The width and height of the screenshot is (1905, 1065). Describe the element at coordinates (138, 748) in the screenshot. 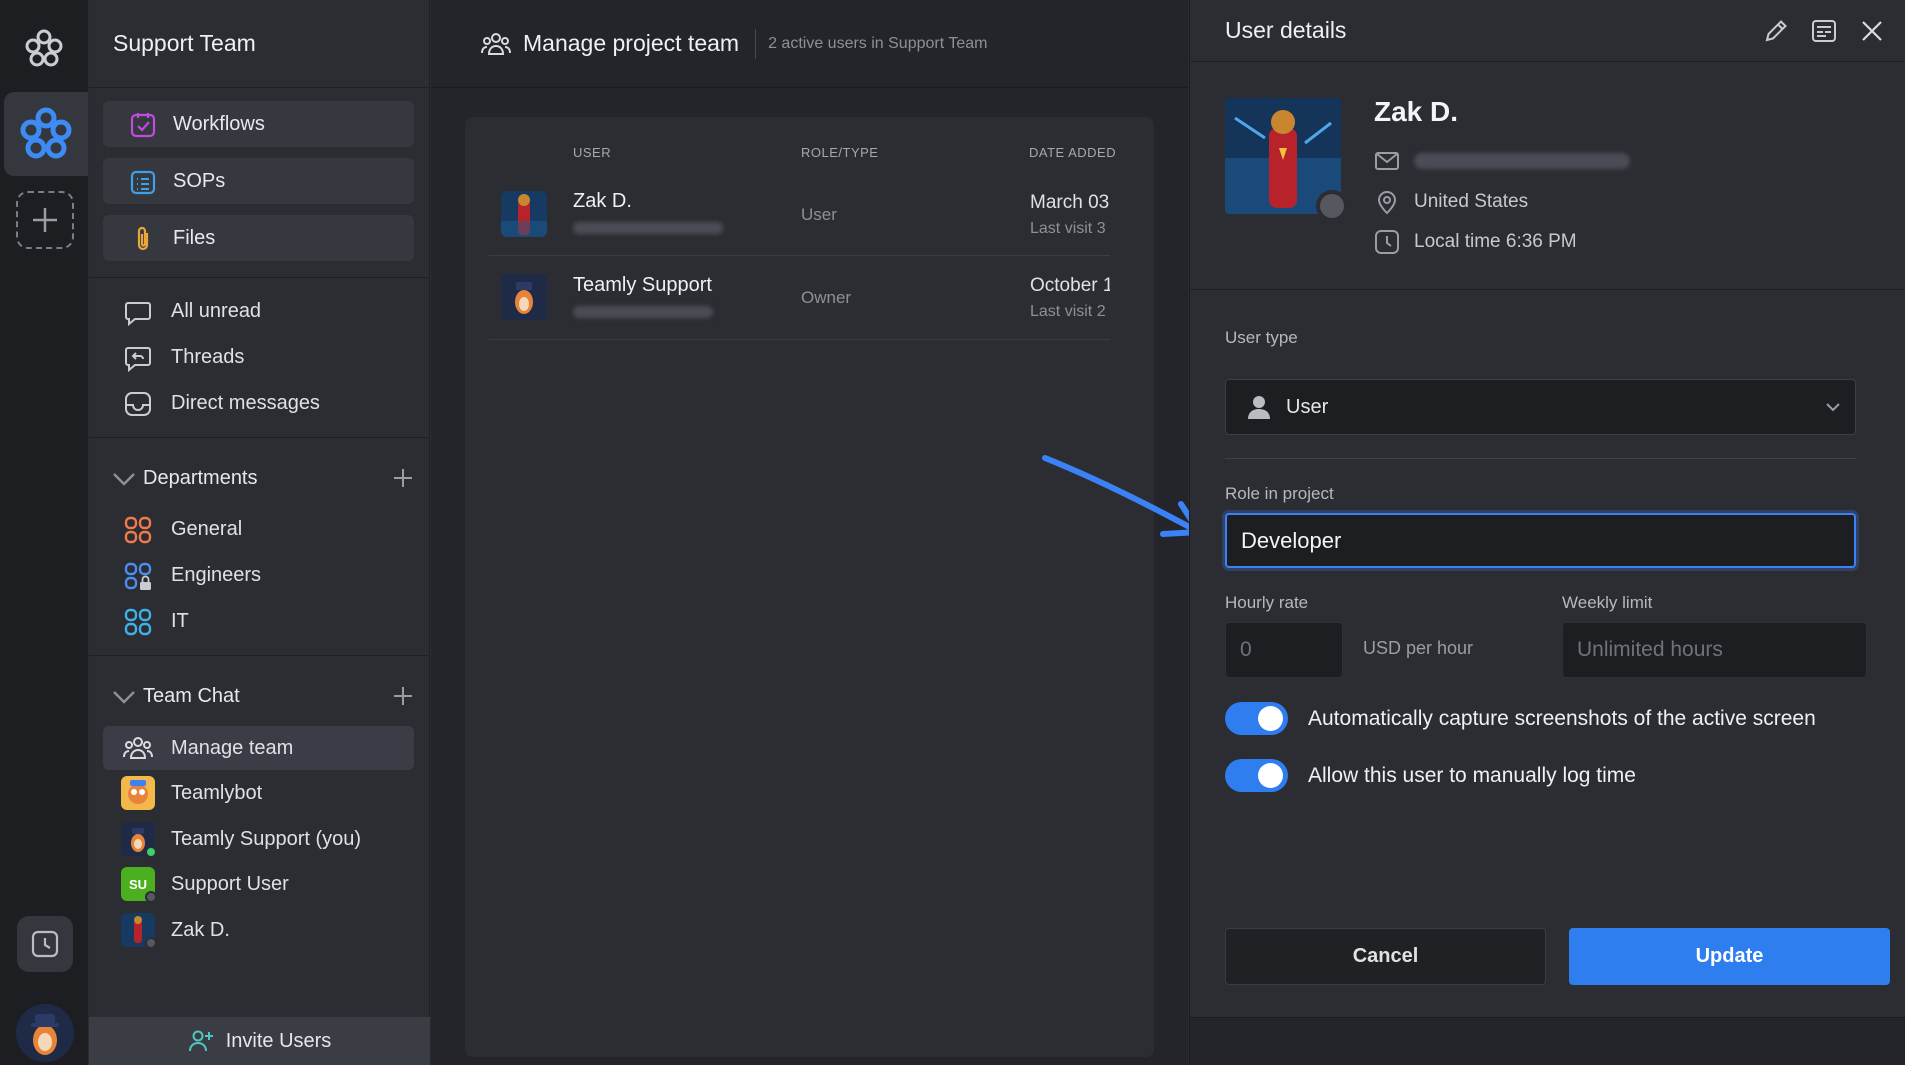

I see `team-icon` at that location.